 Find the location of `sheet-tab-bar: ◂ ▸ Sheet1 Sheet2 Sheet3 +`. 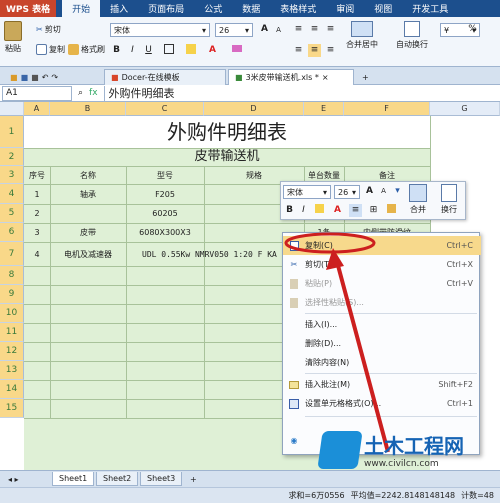

sheet-tab-bar: ◂ ▸ Sheet1 Sheet2 Sheet3 + is located at coordinates (250, 478).